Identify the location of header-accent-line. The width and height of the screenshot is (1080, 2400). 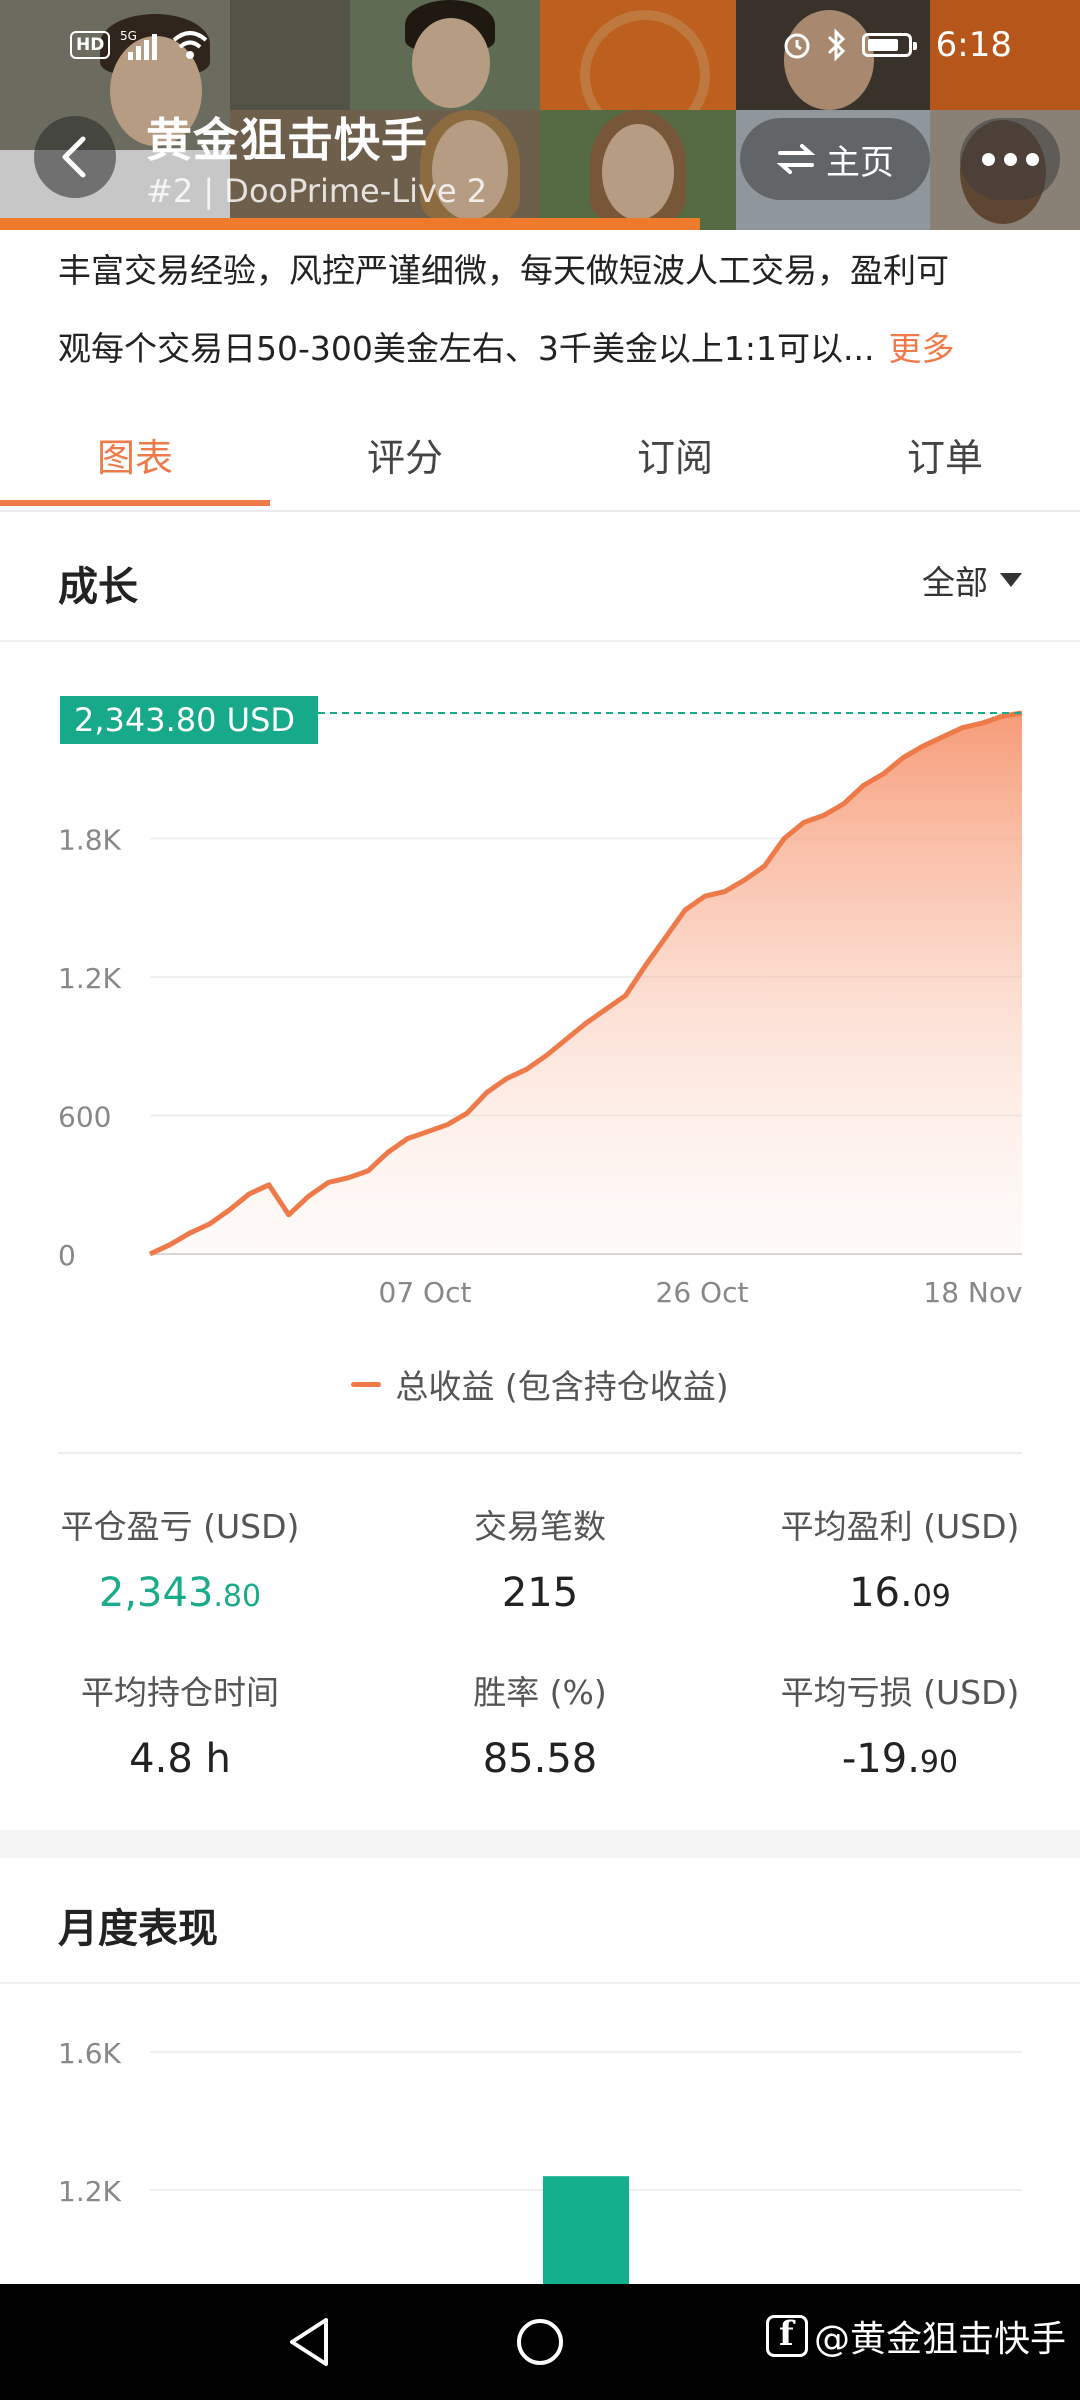
(350, 224).